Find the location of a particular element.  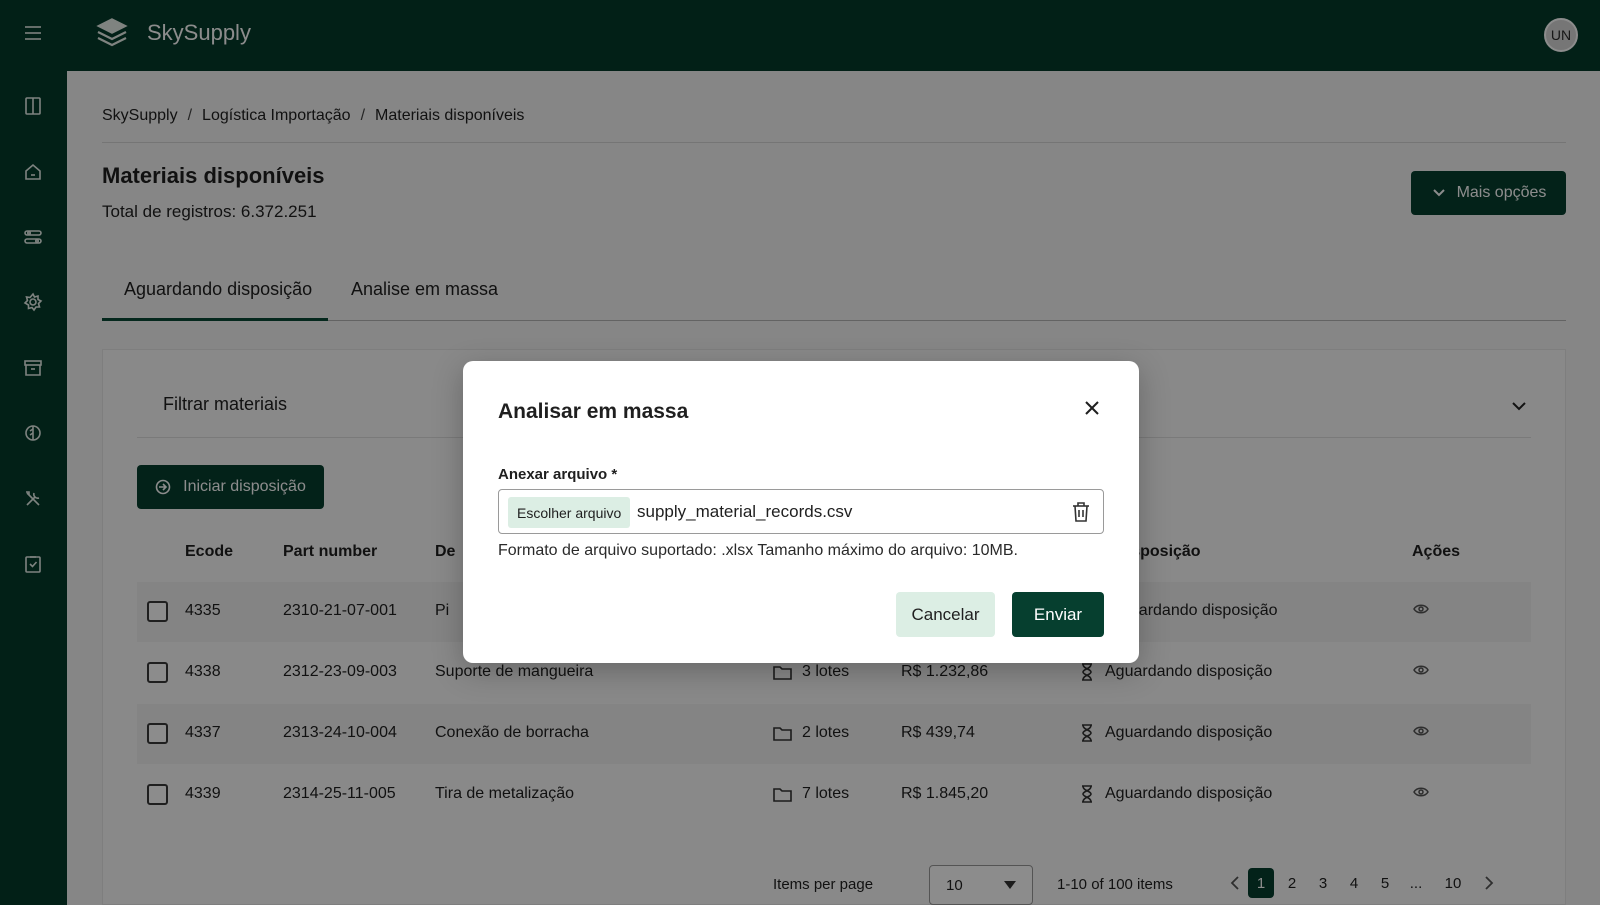

modal-title: Analisar em massa is located at coordinates (593, 411).